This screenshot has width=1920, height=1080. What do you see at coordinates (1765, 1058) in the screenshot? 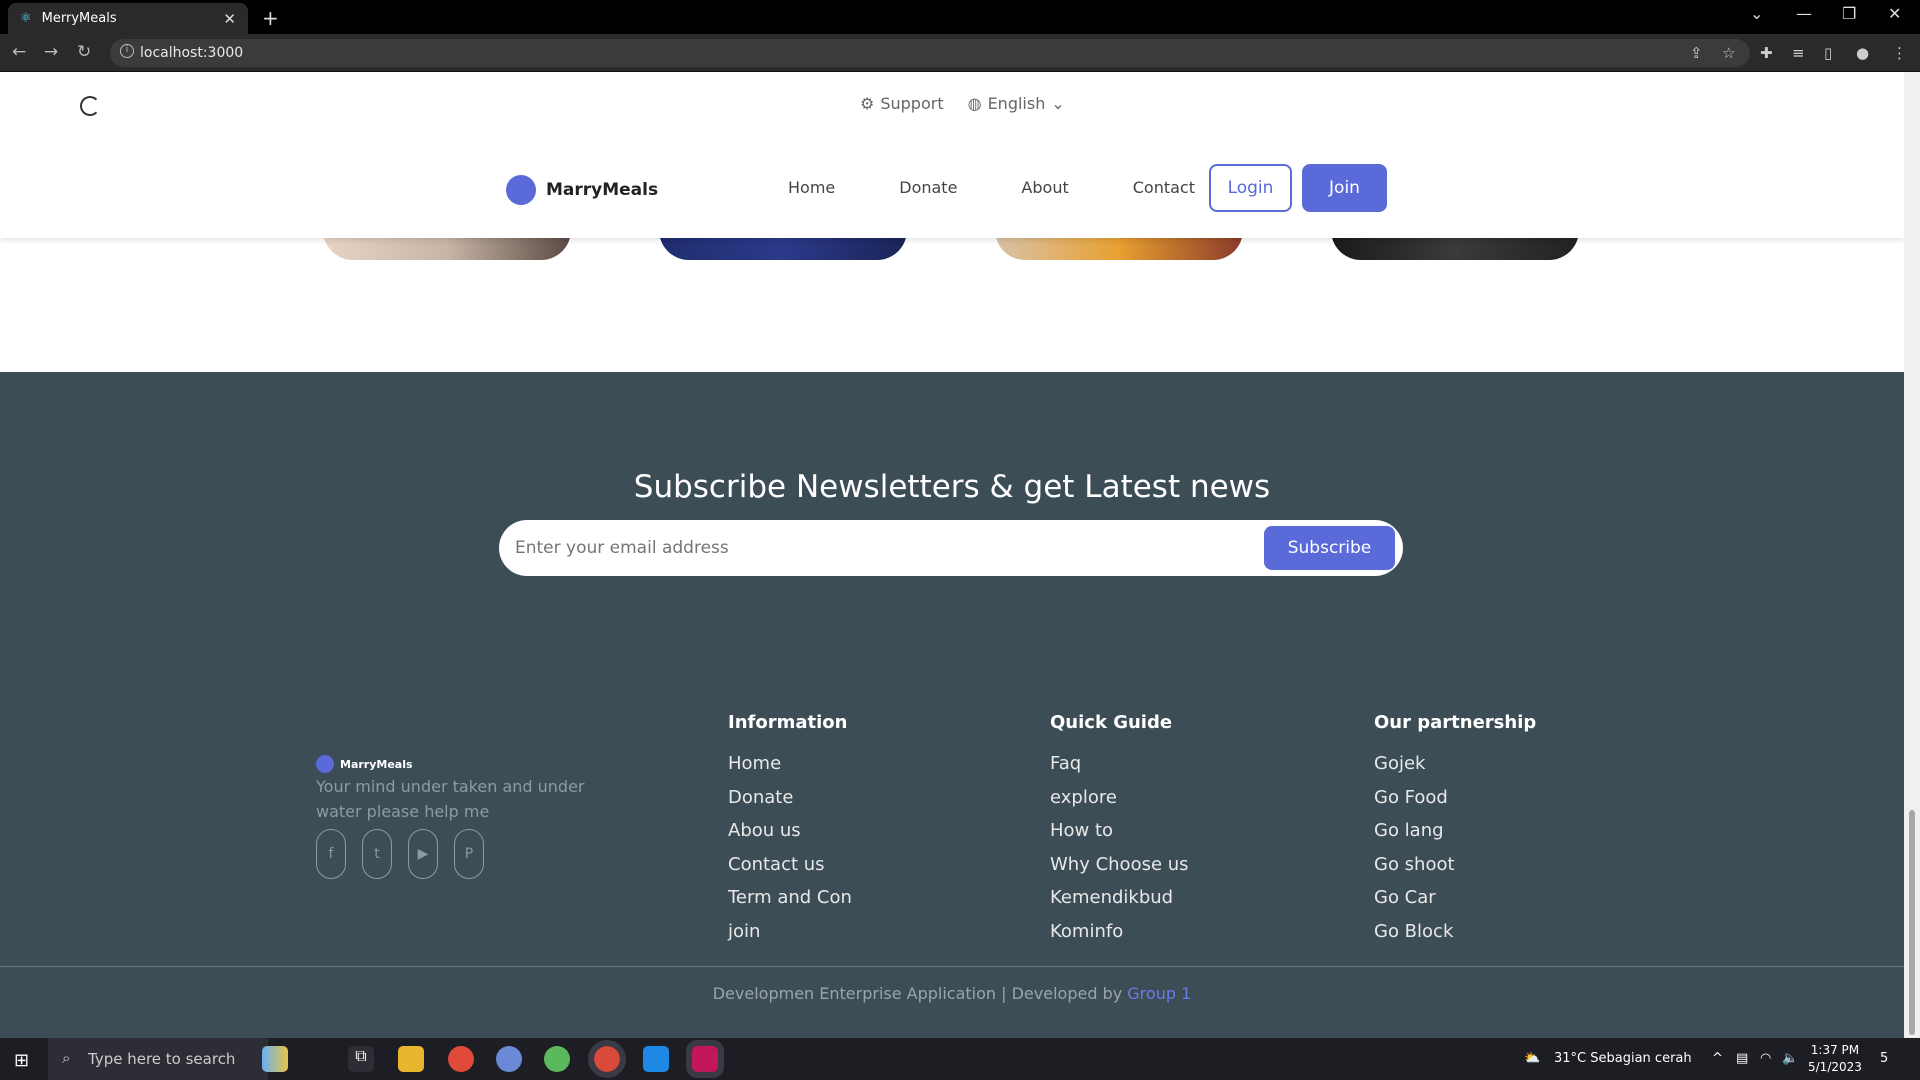
I see `wifi-icon: ◠` at bounding box center [1765, 1058].